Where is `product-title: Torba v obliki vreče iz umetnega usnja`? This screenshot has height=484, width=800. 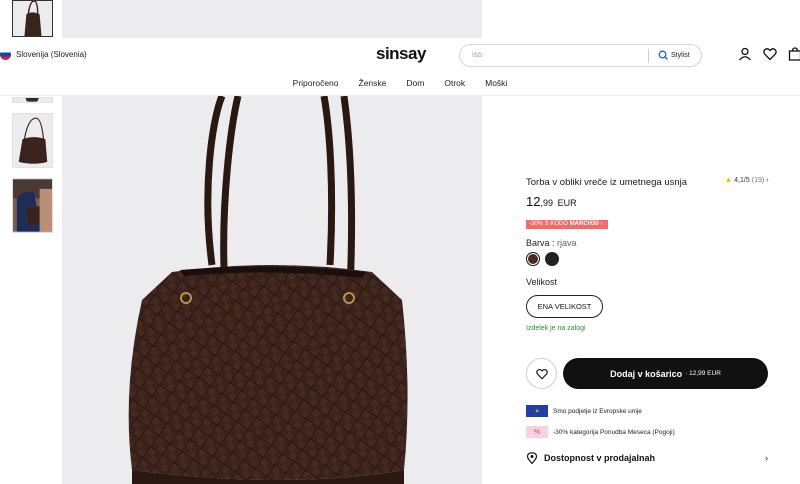 product-title: Torba v obliki vreče iz umetnega usnja is located at coordinates (607, 182).